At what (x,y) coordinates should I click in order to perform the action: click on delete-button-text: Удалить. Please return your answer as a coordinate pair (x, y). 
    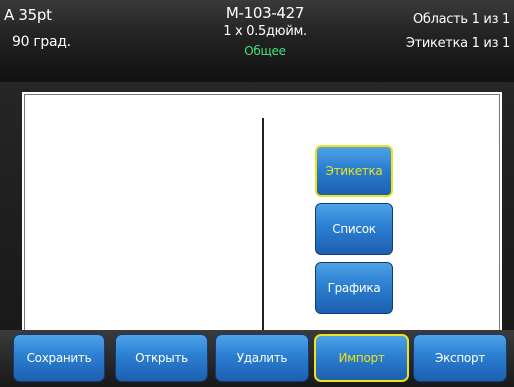
    Looking at the image, I should click on (262, 358).